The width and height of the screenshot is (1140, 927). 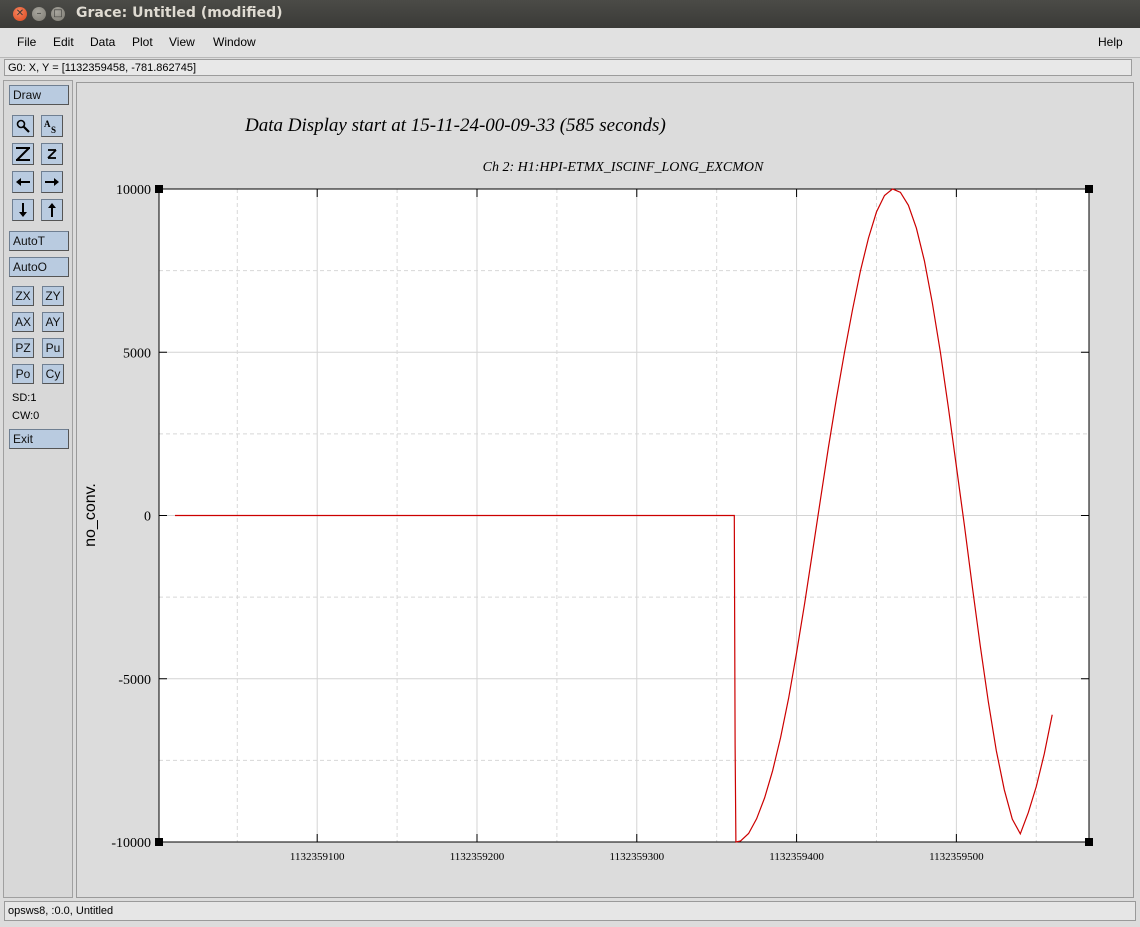 What do you see at coordinates (53, 374) in the screenshot?
I see `cy-button: Cy` at bounding box center [53, 374].